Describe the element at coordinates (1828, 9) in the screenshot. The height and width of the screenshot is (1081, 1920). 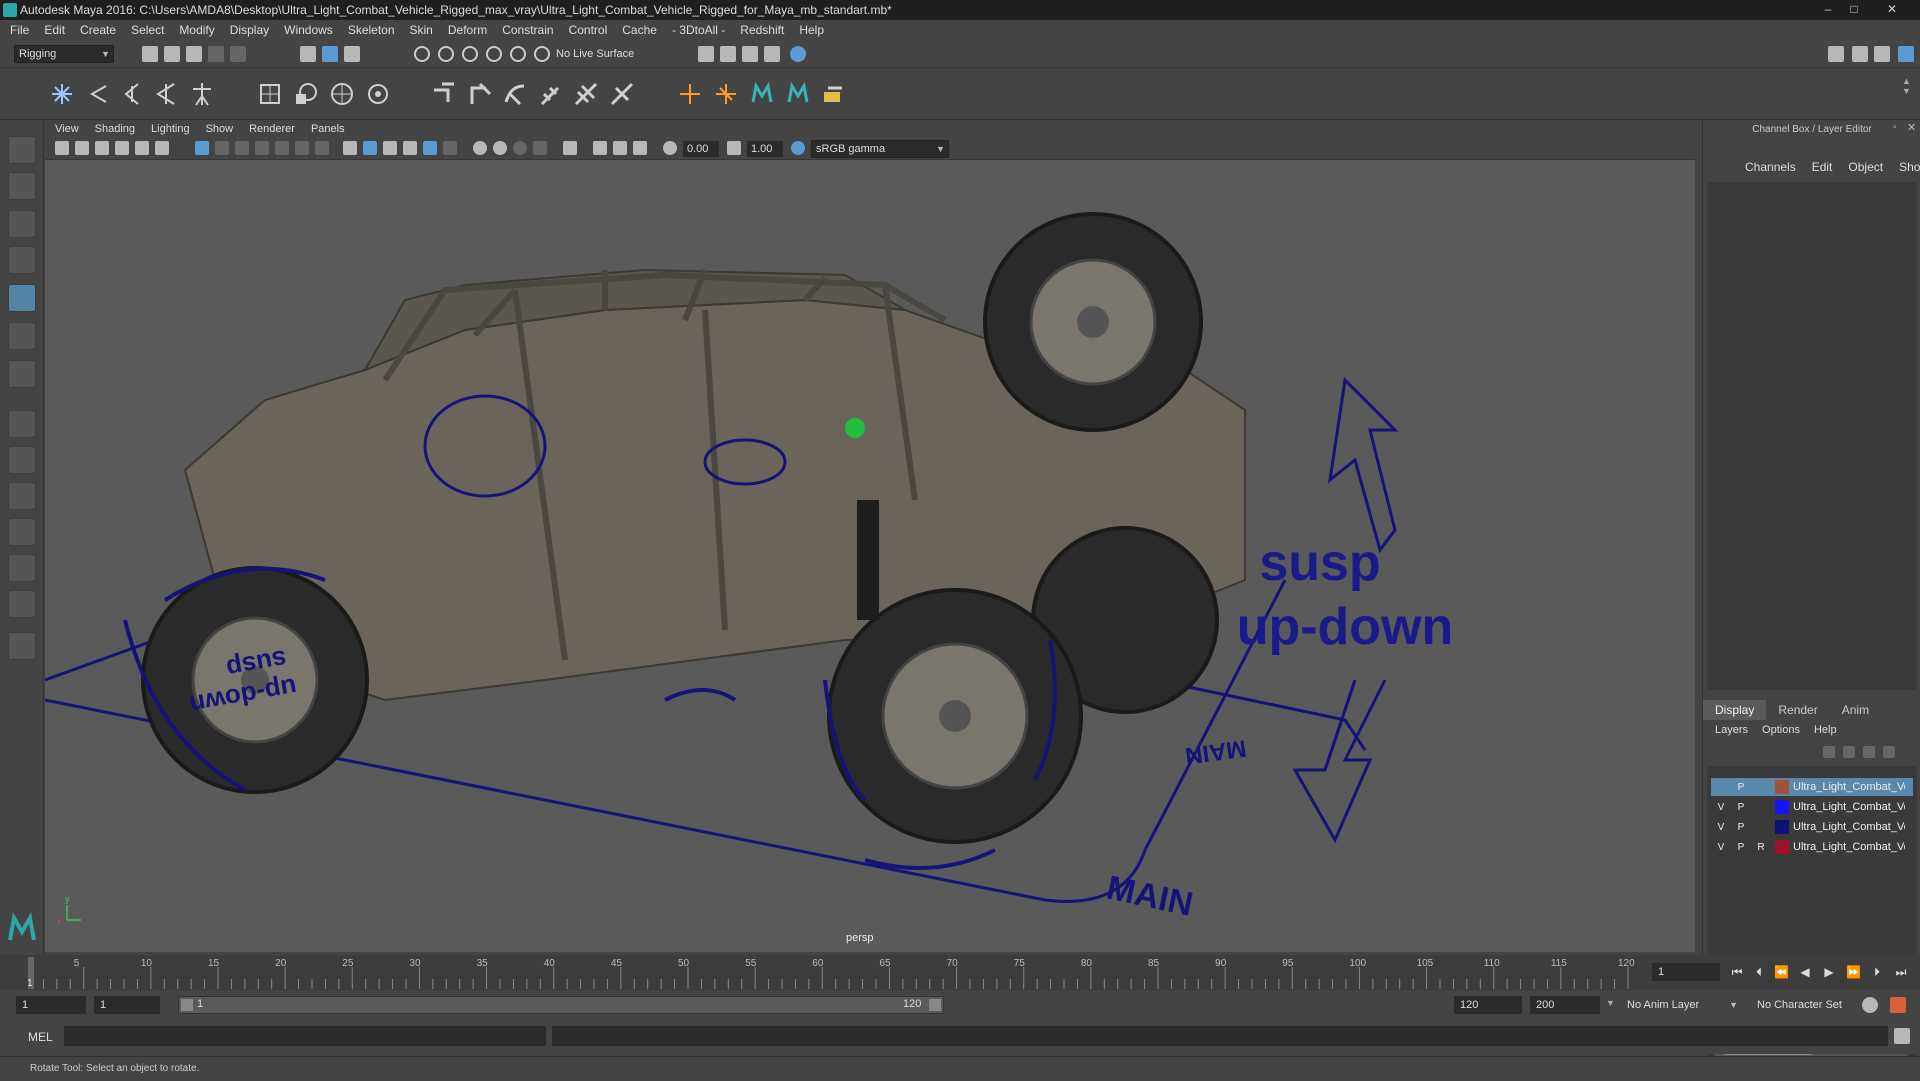
I see `minimize-button: –` at that location.